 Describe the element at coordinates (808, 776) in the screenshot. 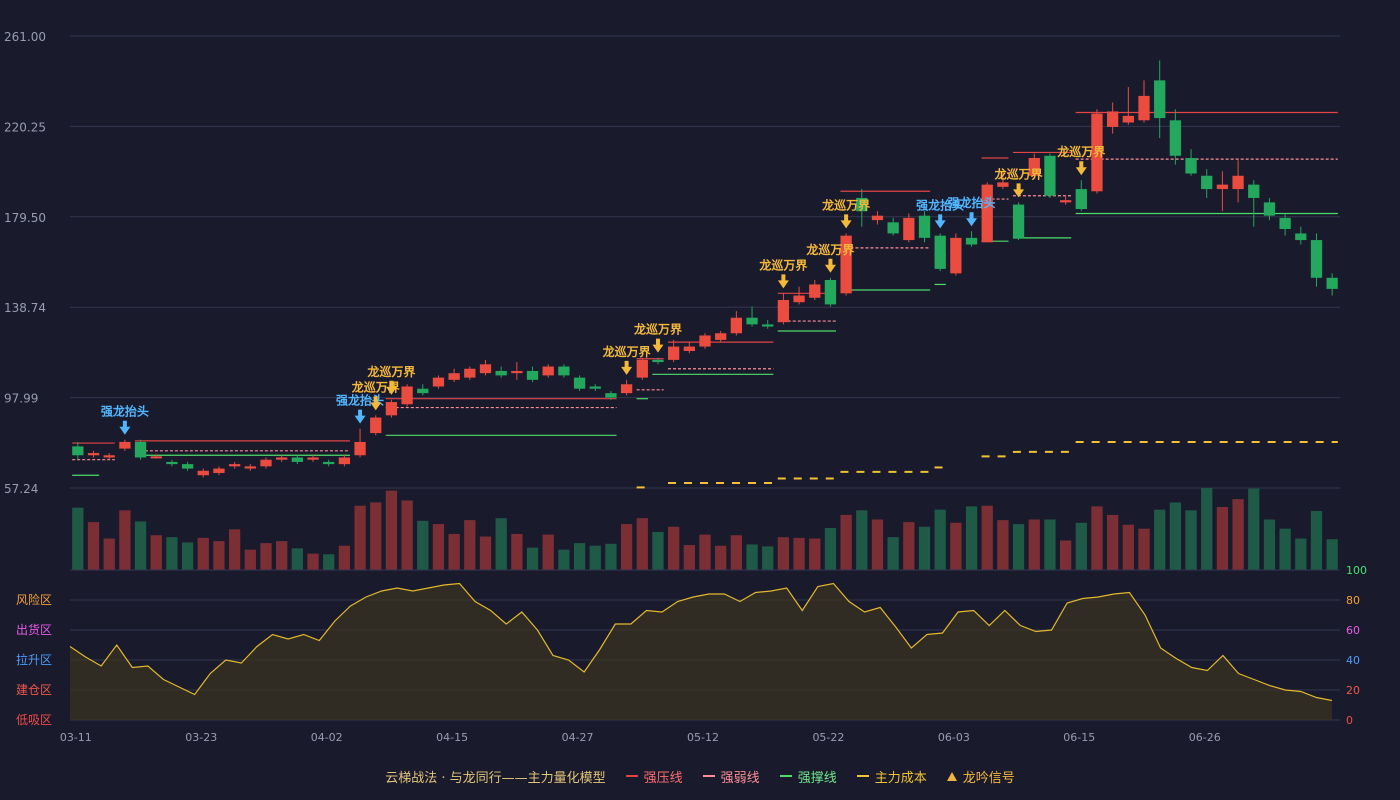

I see `legend-support: 强撑线` at that location.